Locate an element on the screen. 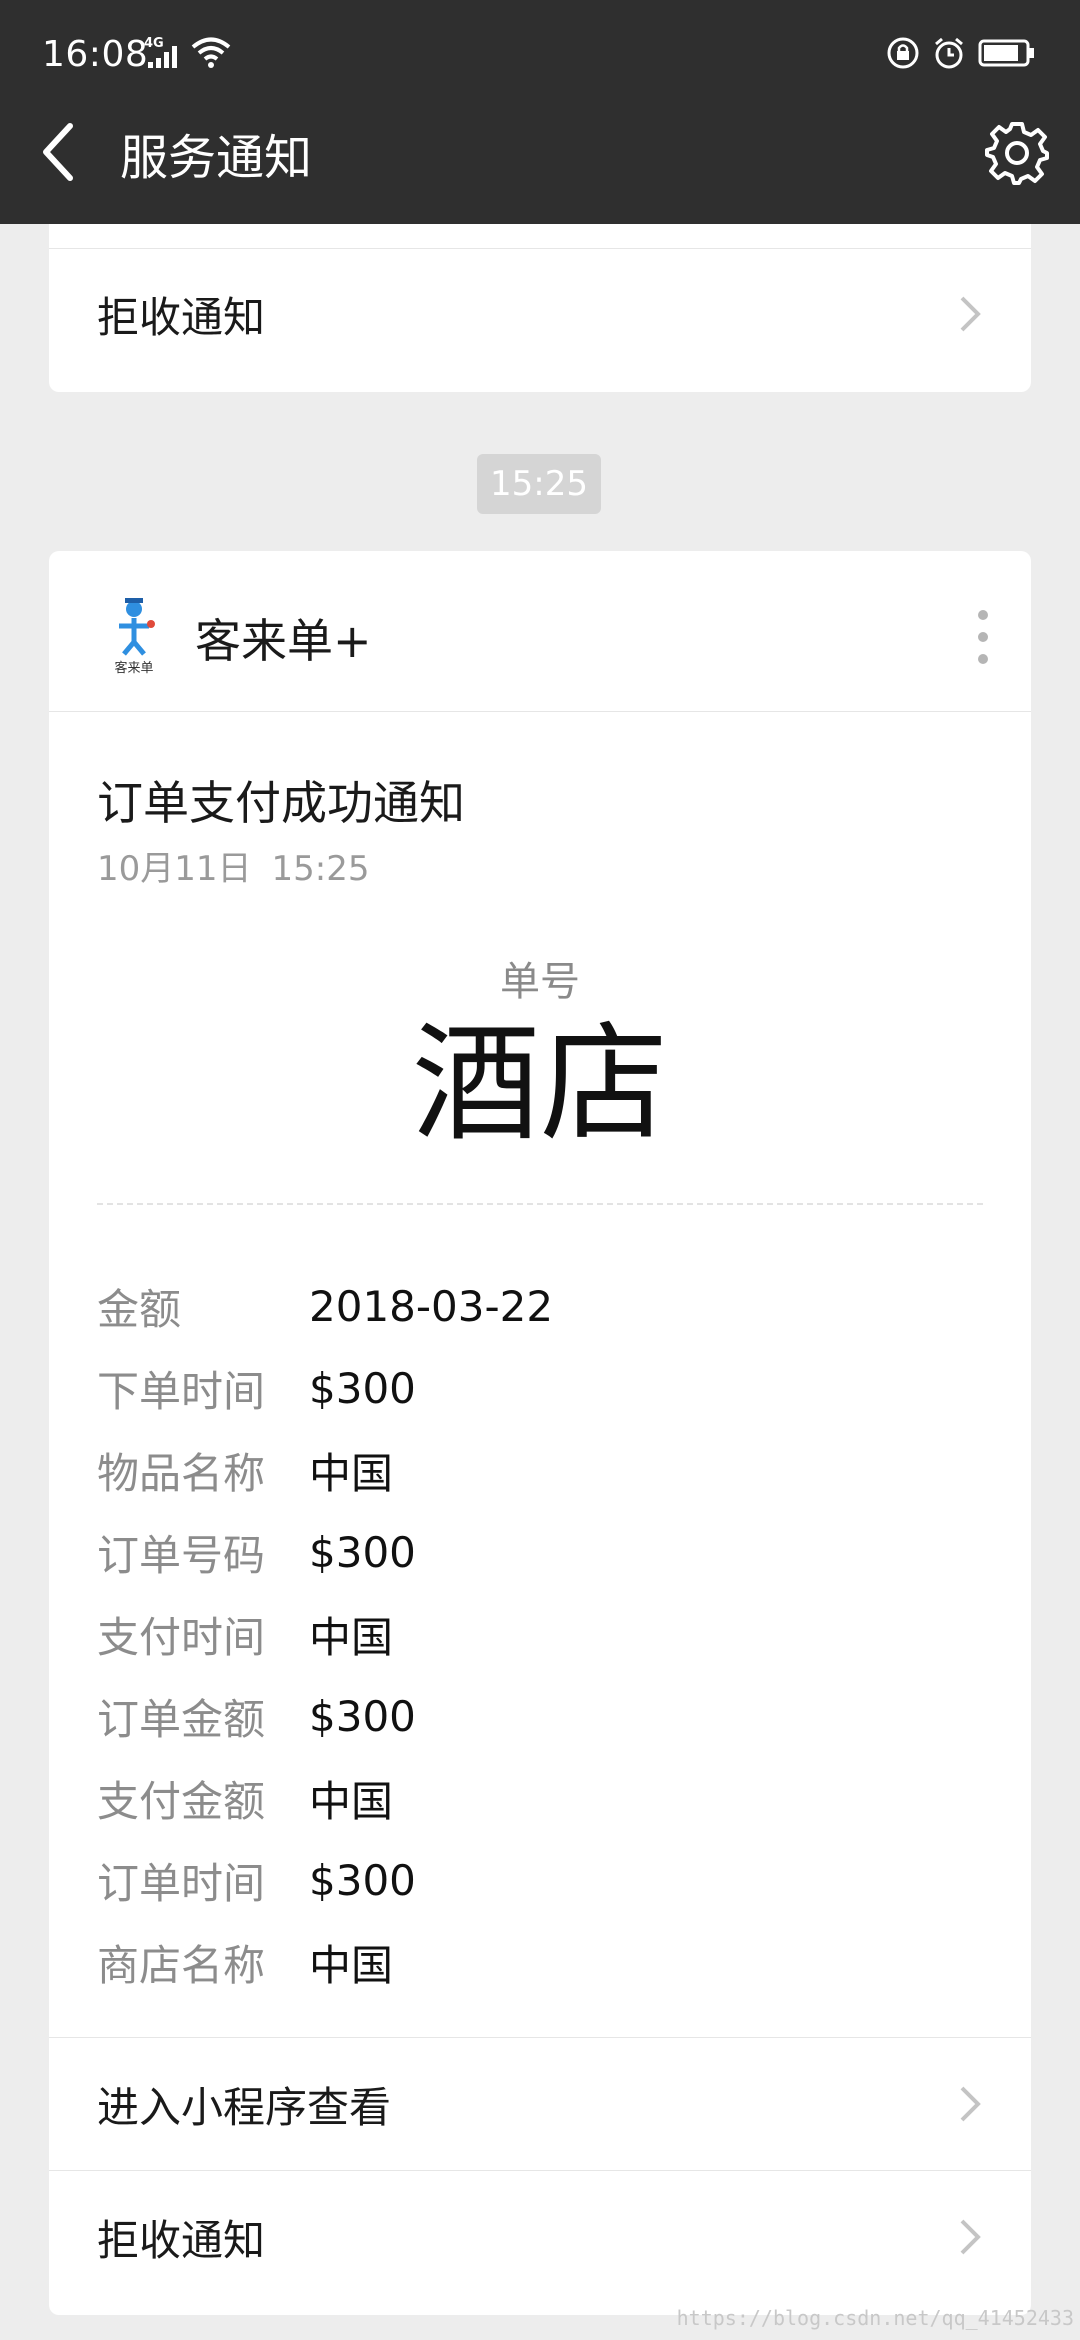 Image resolution: width=1080 pixels, height=2340 pixels. reject-notice-button: 拒收通知 is located at coordinates (540, 2237).